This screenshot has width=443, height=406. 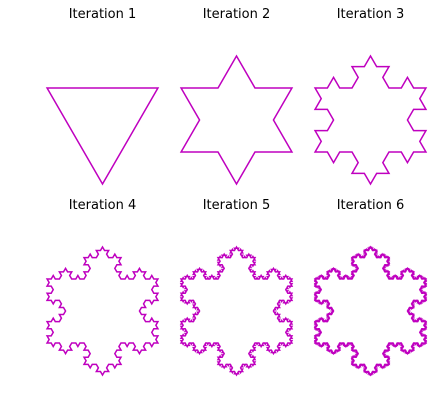 I want to click on panel-title-iteration-3: Iteration 3, so click(x=371, y=14).